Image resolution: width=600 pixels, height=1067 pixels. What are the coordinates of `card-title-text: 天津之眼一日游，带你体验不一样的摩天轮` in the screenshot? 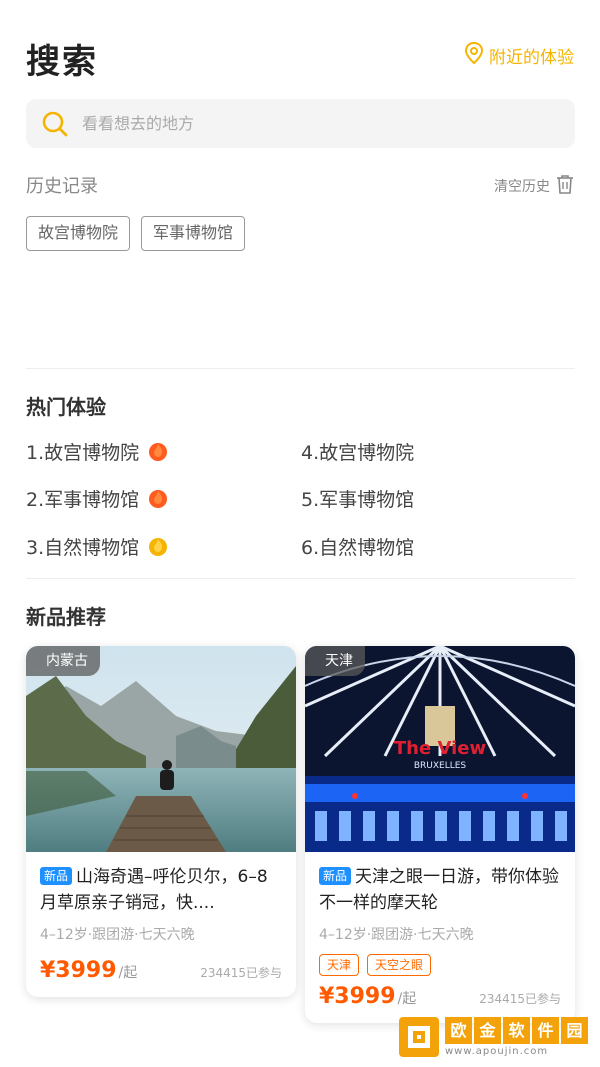 It's located at (439, 890).